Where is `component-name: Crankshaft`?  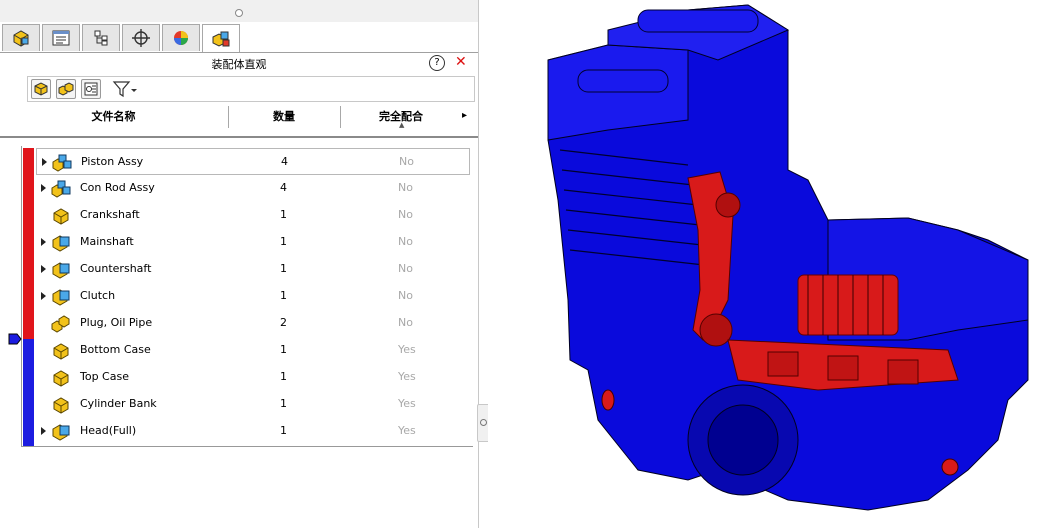 component-name: Crankshaft is located at coordinates (110, 214).